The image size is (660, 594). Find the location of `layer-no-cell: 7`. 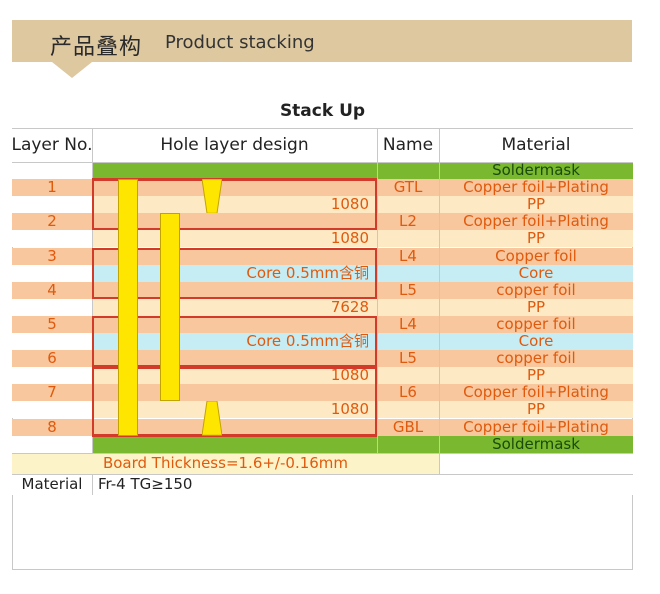

layer-no-cell: 7 is located at coordinates (52, 393).